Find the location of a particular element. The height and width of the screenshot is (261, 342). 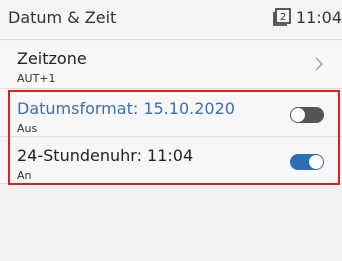

zeitzone-label: Zeitzone is located at coordinates (52, 58).